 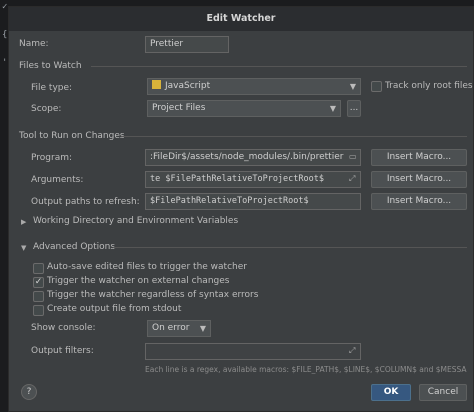 What do you see at coordinates (23, 222) in the screenshot?
I see `expand-triangle-icon: ▶` at bounding box center [23, 222].